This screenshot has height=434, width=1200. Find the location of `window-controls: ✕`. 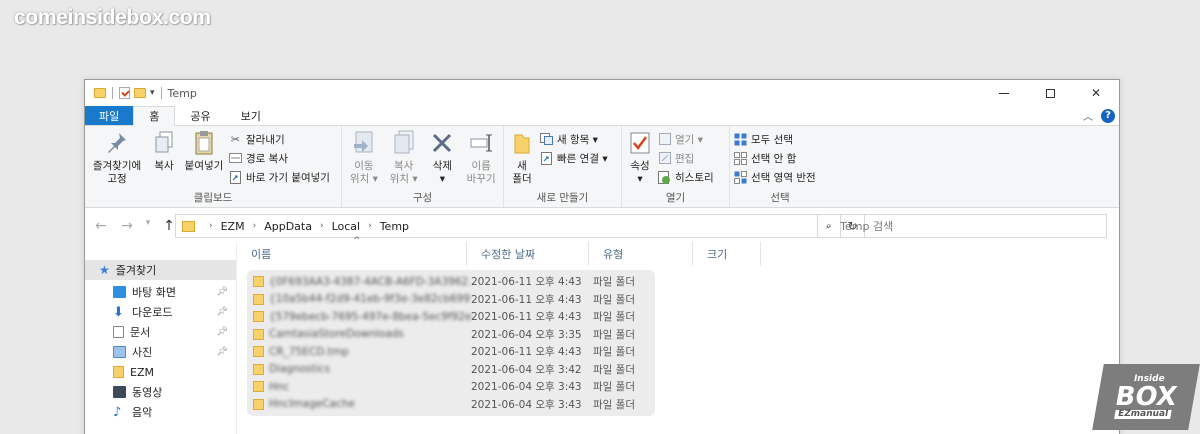

window-controls: ✕ is located at coordinates (1050, 93).